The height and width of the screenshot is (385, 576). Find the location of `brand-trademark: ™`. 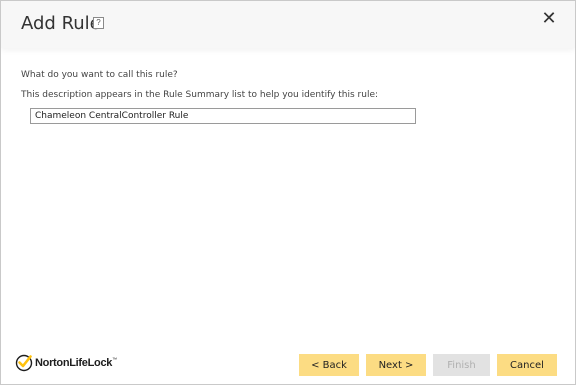

brand-trademark: ™ is located at coordinates (115, 360).